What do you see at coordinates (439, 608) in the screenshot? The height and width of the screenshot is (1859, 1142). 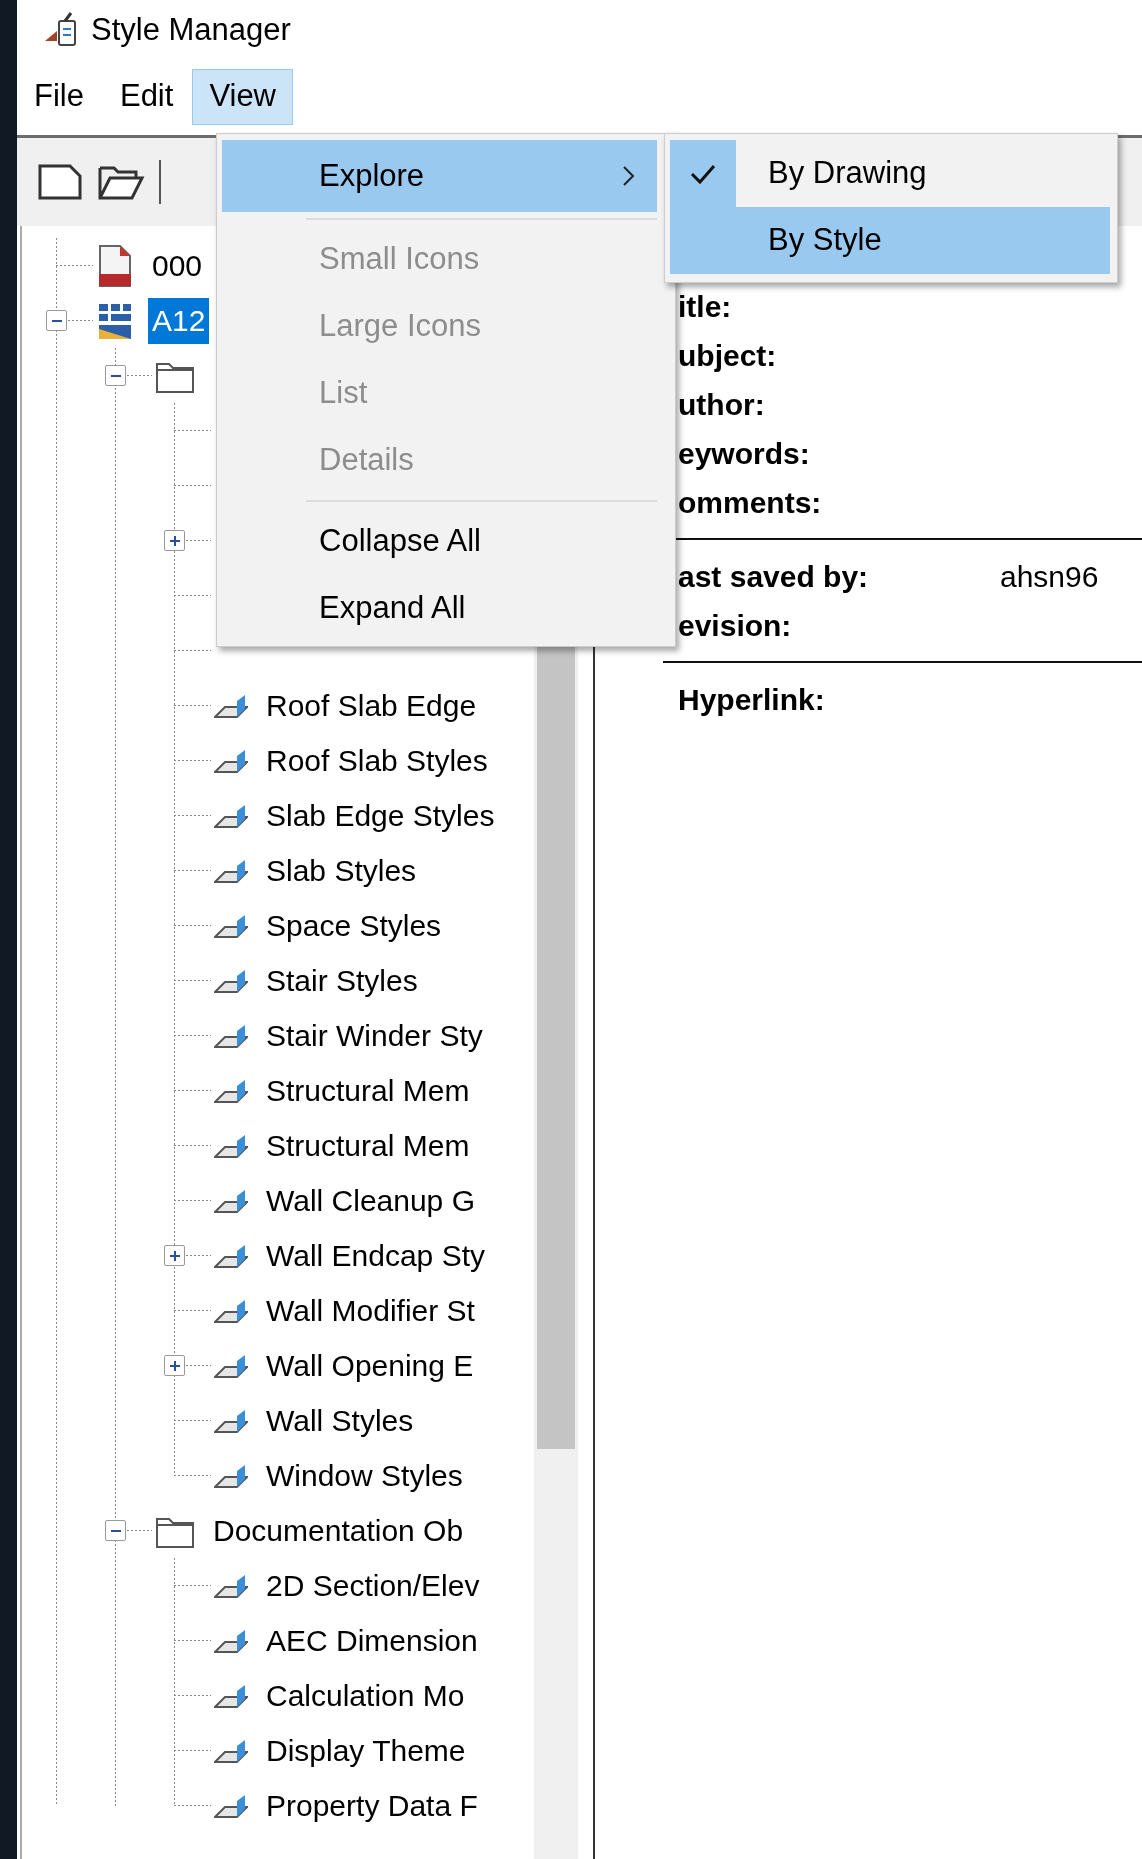 I see `menu-item: Expand All` at bounding box center [439, 608].